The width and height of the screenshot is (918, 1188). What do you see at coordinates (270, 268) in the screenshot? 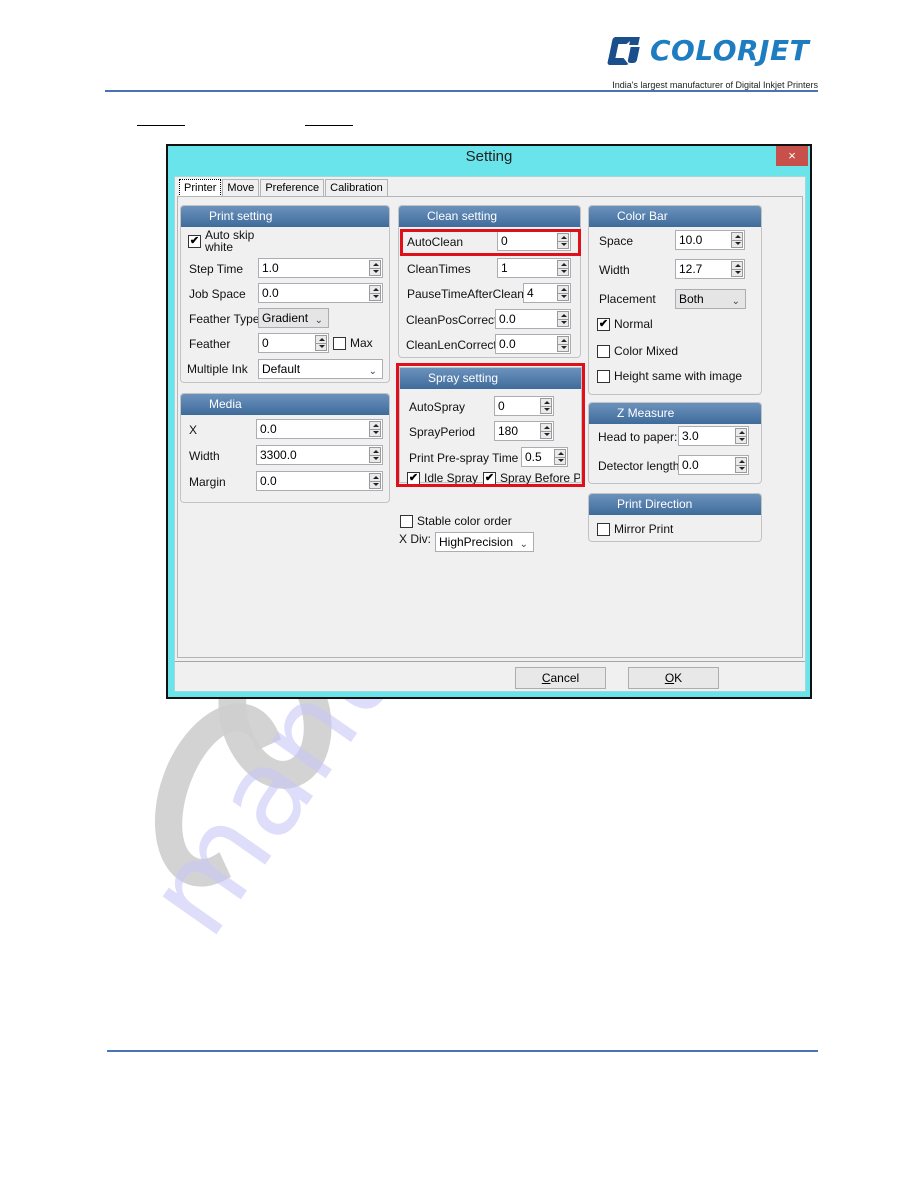
I see `step-time-value: 1.0` at bounding box center [270, 268].